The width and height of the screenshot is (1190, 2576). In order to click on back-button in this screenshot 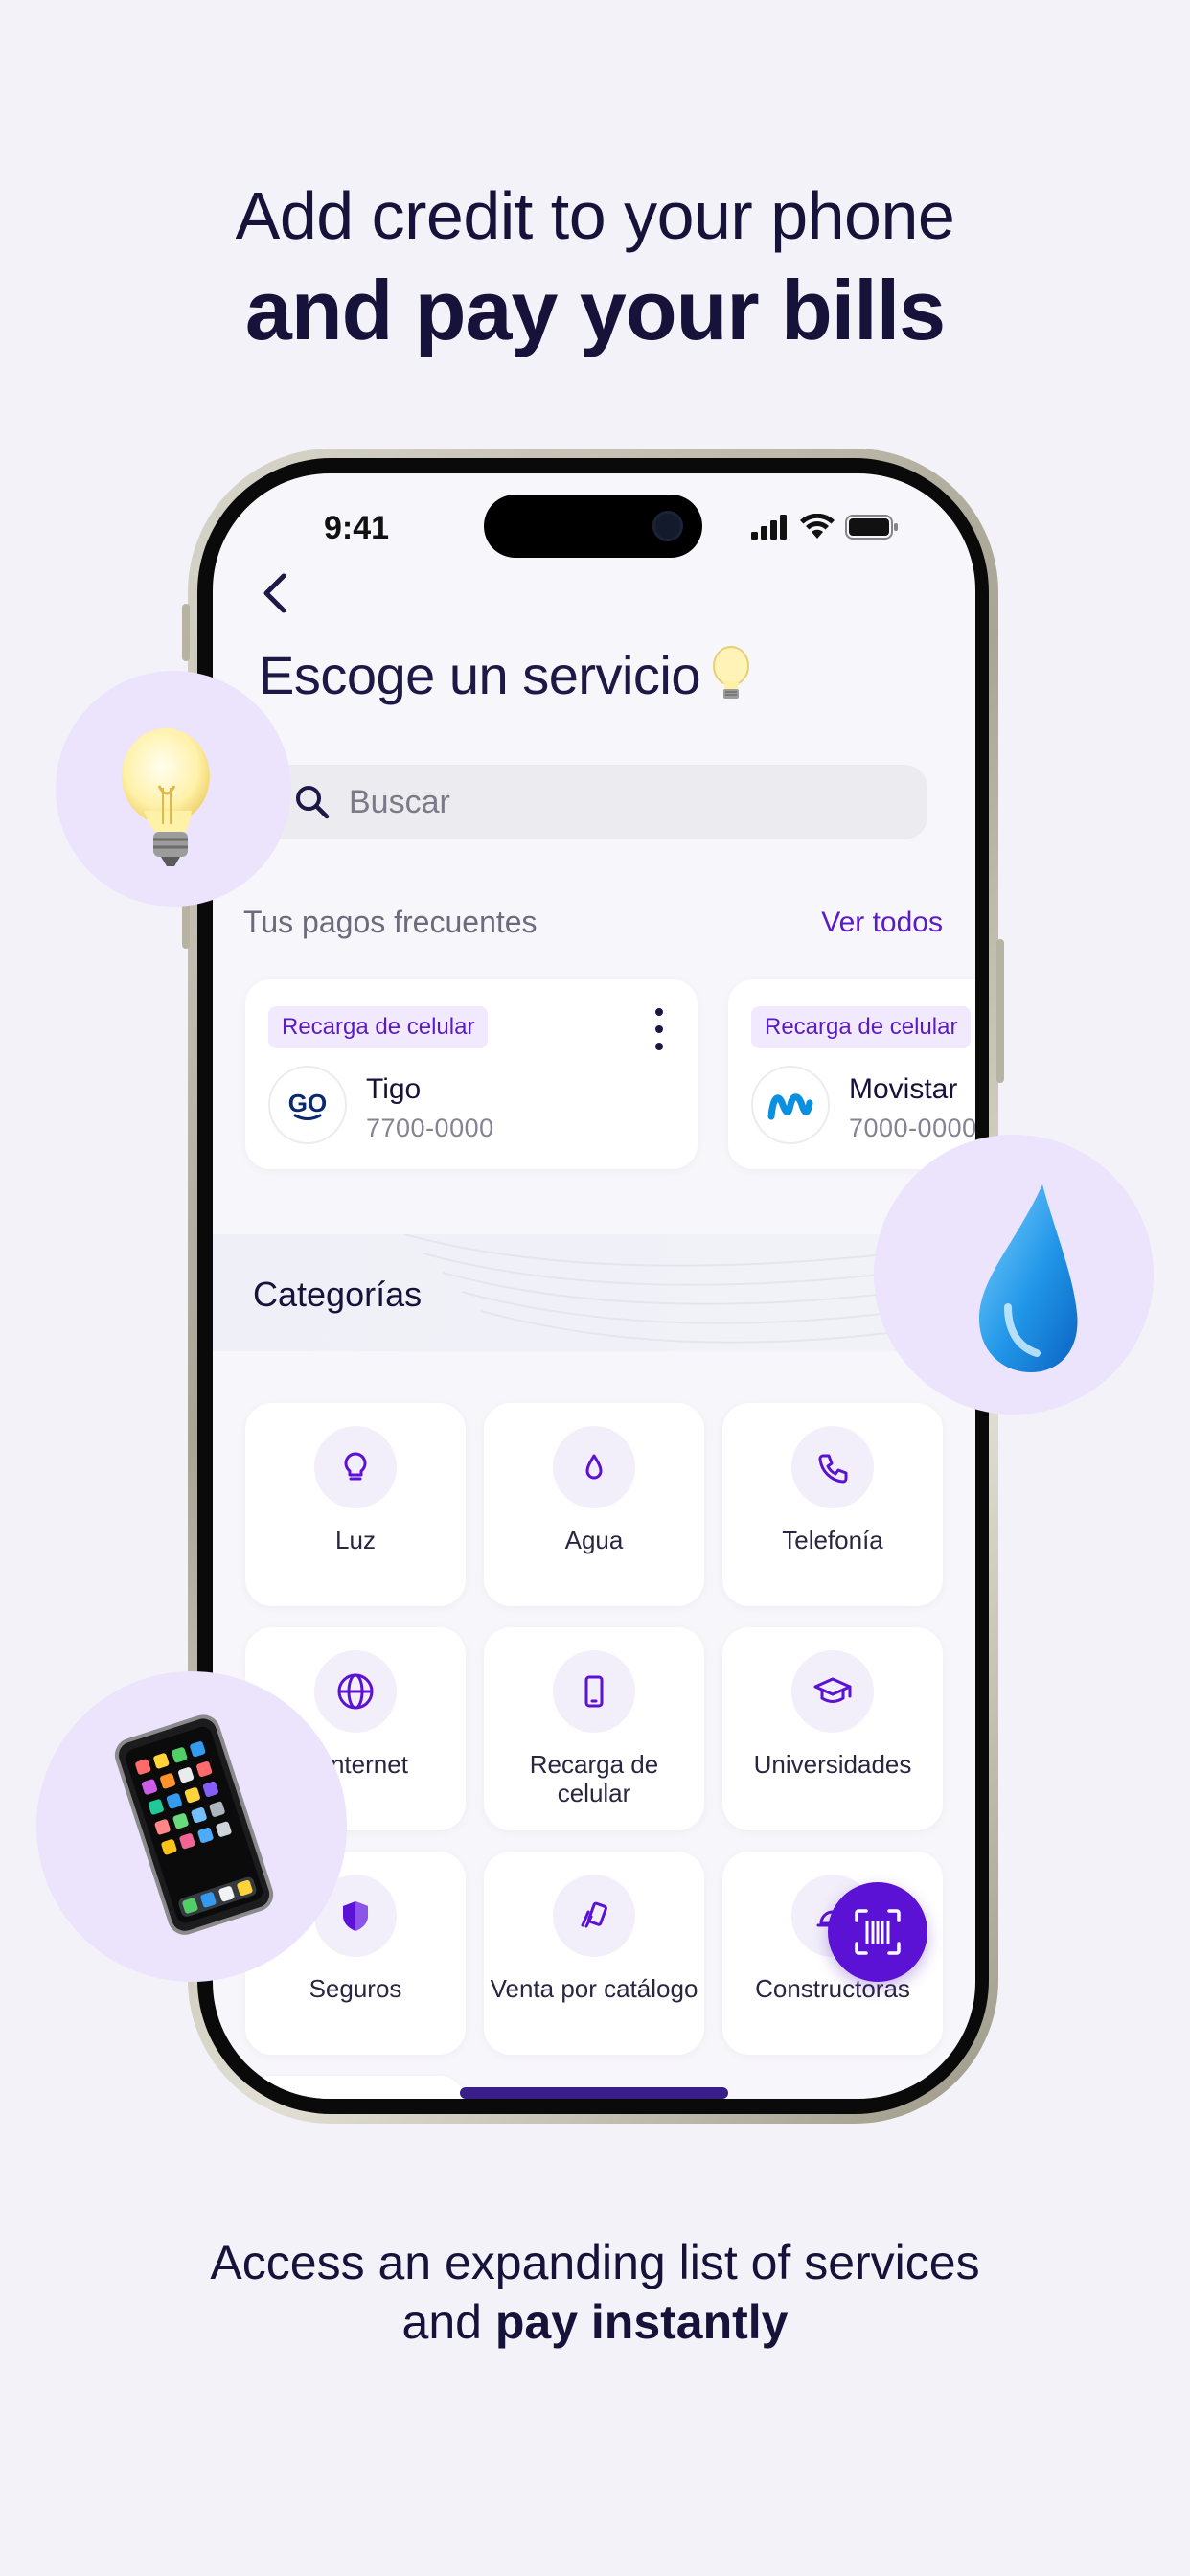, I will do `click(275, 593)`.